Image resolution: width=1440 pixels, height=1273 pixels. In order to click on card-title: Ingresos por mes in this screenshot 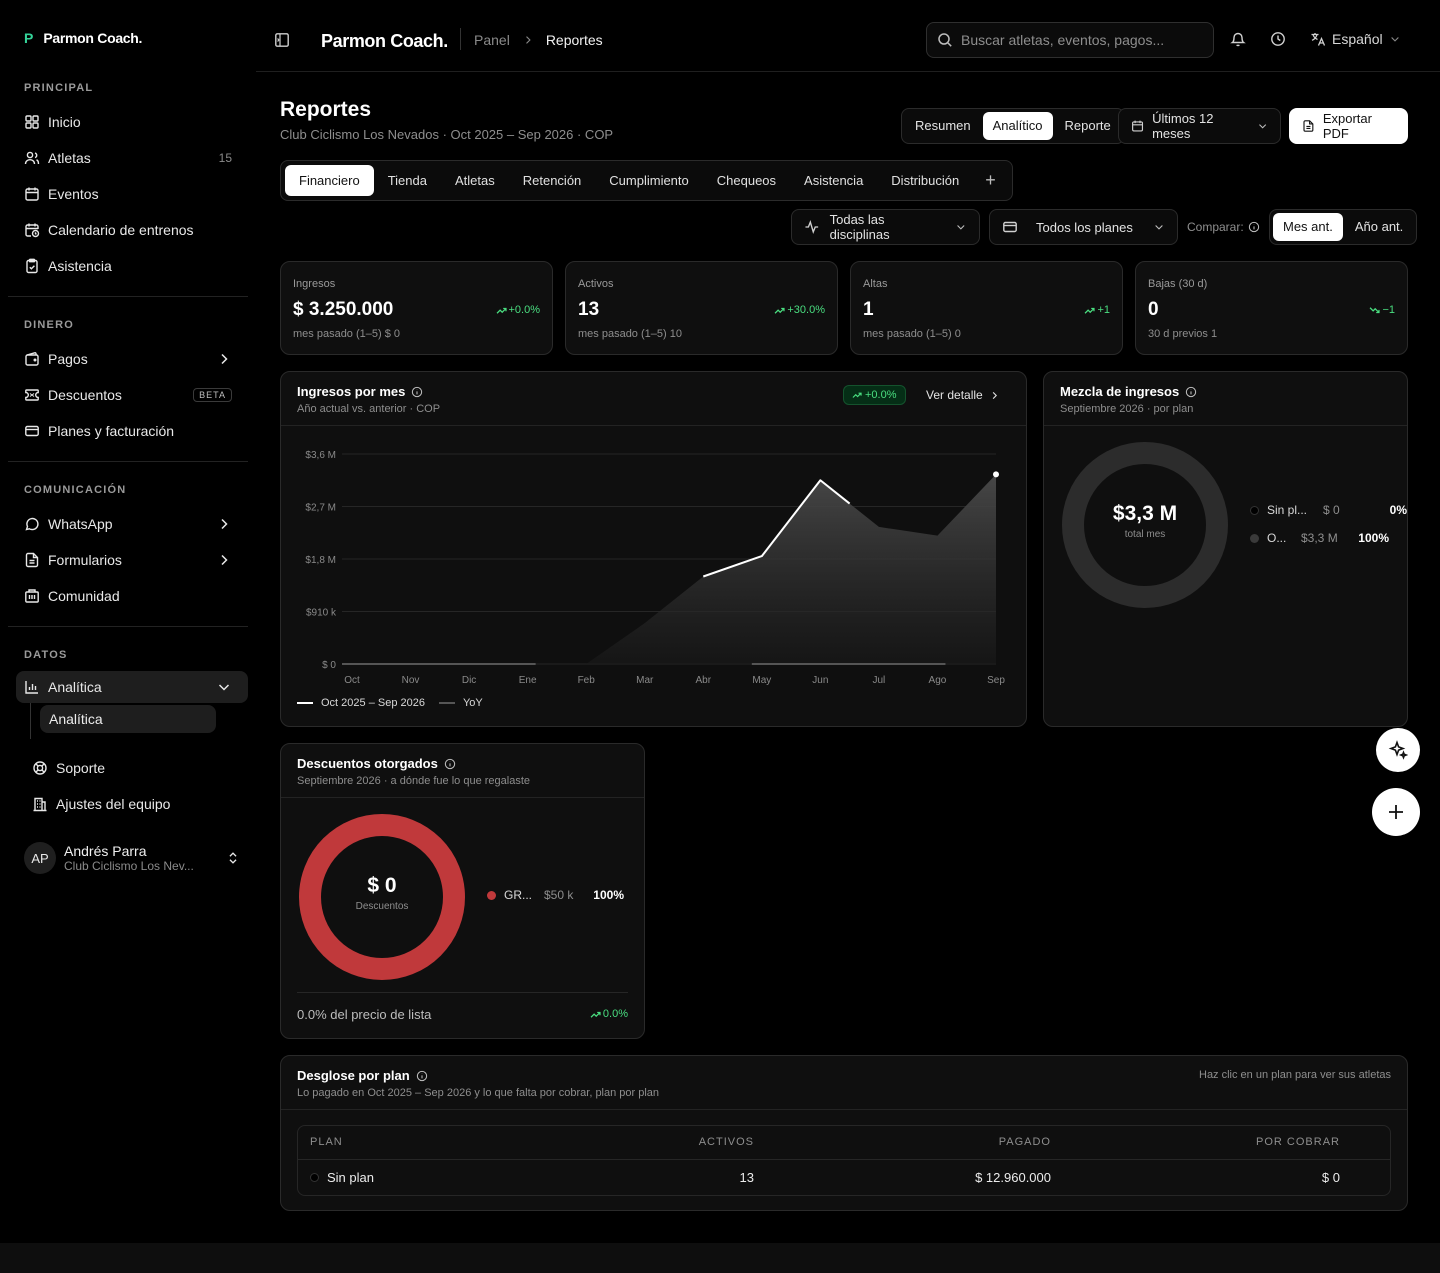, I will do `click(360, 391)`.